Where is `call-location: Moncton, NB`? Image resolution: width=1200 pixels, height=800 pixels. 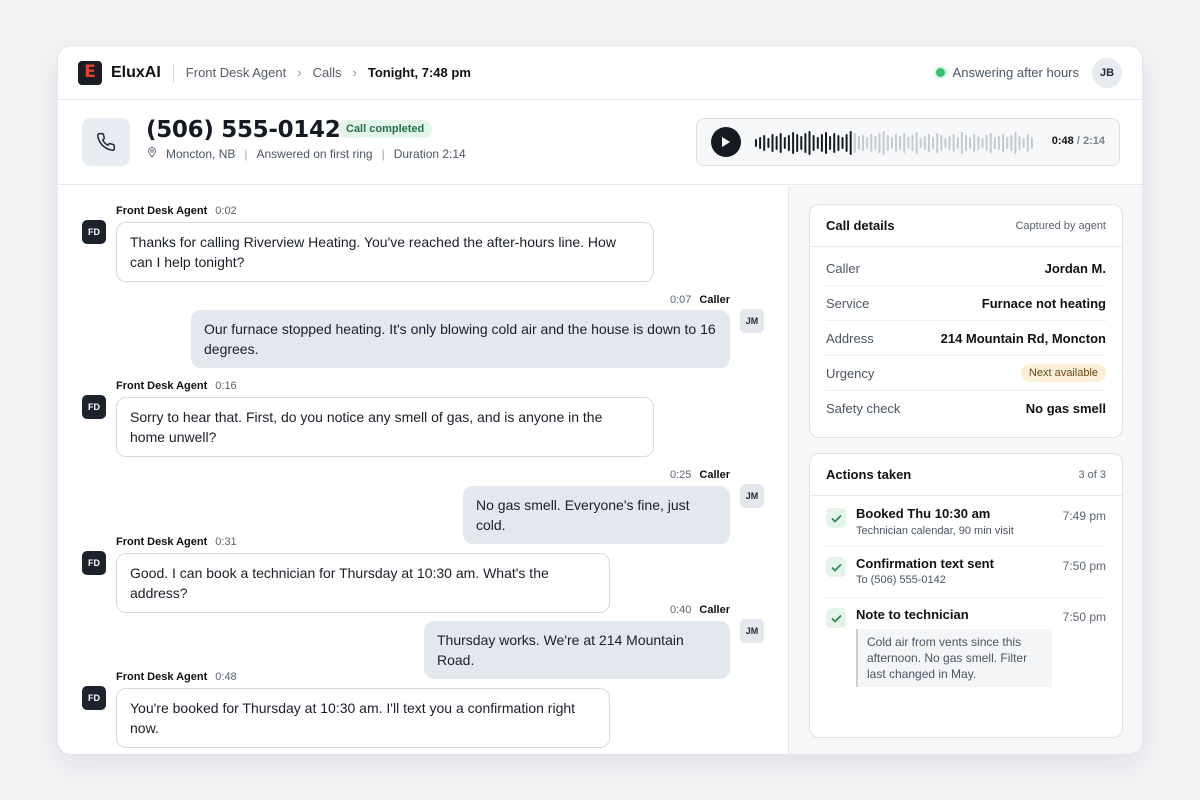 call-location: Moncton, NB is located at coordinates (201, 153).